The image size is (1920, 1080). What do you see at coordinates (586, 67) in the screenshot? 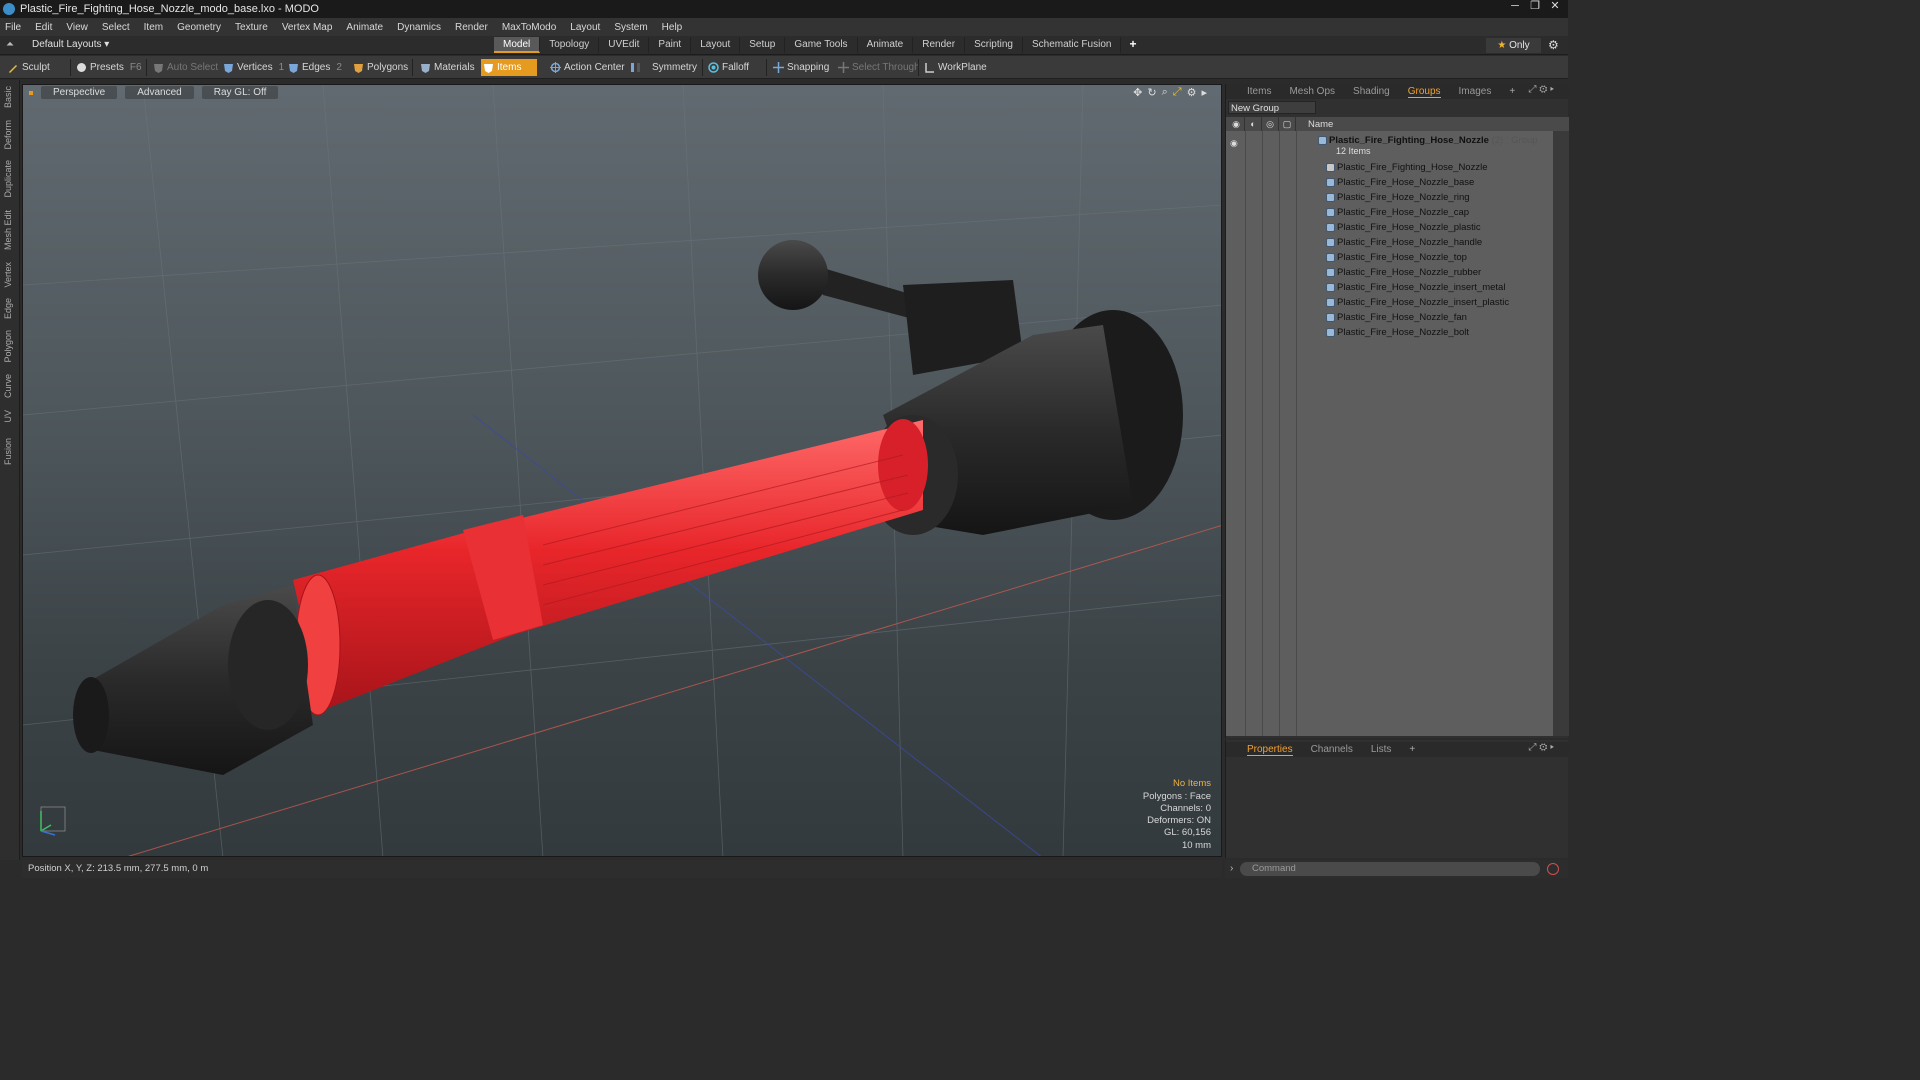
I see `action-center-button: Action Center` at bounding box center [586, 67].